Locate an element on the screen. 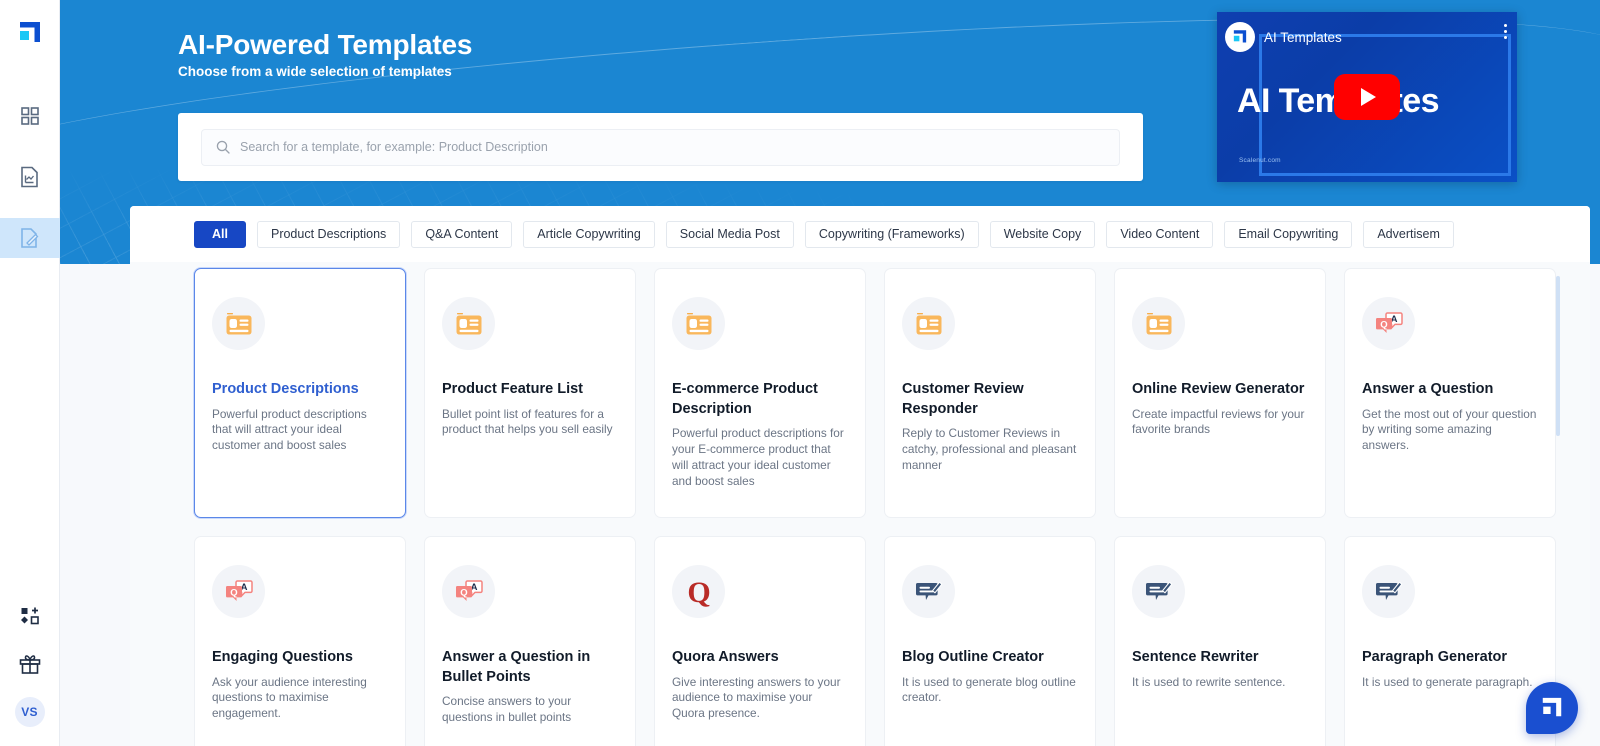 Image resolution: width=1600 pixels, height=746 pixels. template-card-title: Product Feature List is located at coordinates (512, 389).